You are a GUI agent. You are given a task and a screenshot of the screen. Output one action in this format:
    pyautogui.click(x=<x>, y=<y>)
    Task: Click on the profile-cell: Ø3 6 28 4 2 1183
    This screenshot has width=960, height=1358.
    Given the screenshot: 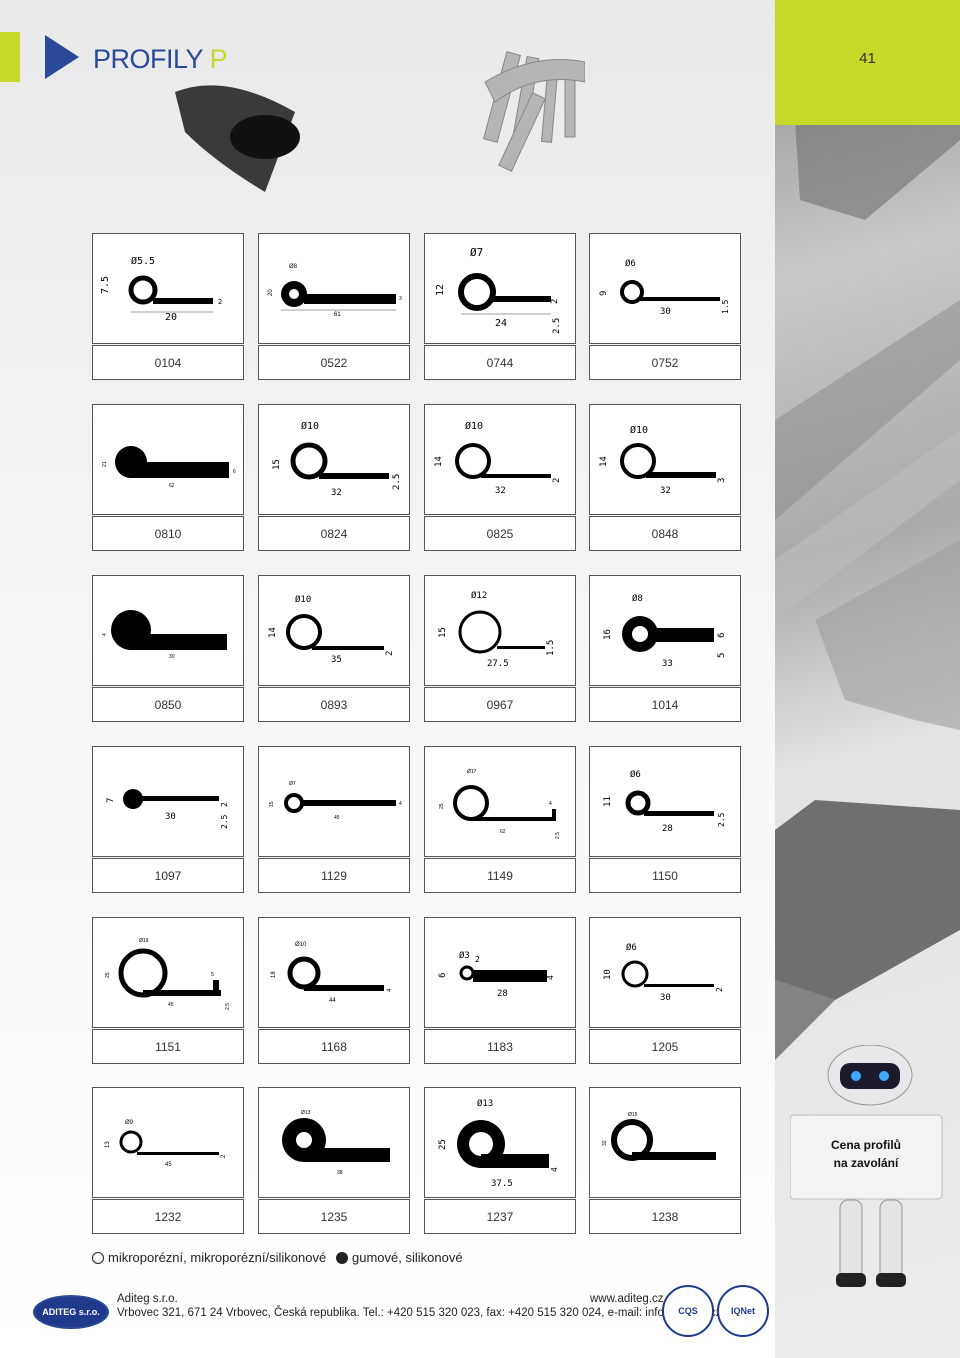 What is the action you would take?
    pyautogui.click(x=500, y=990)
    